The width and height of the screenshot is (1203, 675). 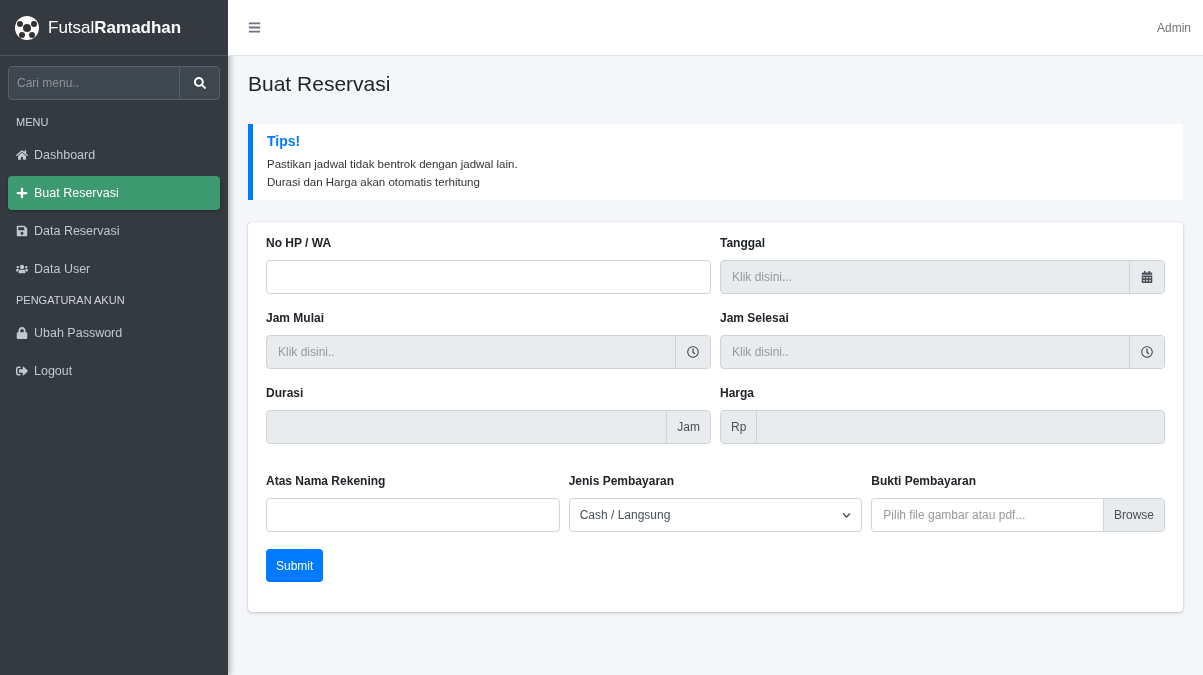 I want to click on field-label: Durasi, so click(x=285, y=393).